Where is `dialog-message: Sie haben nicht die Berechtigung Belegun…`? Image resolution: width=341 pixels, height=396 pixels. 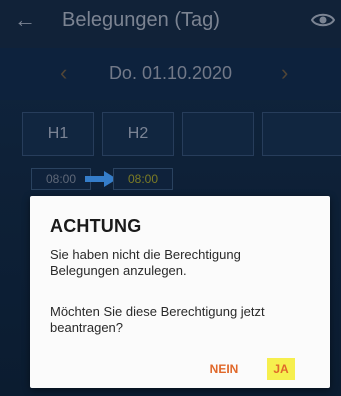
dialog-message: Sie haben nicht die Berechtigung Belegun… is located at coordinates (145, 262).